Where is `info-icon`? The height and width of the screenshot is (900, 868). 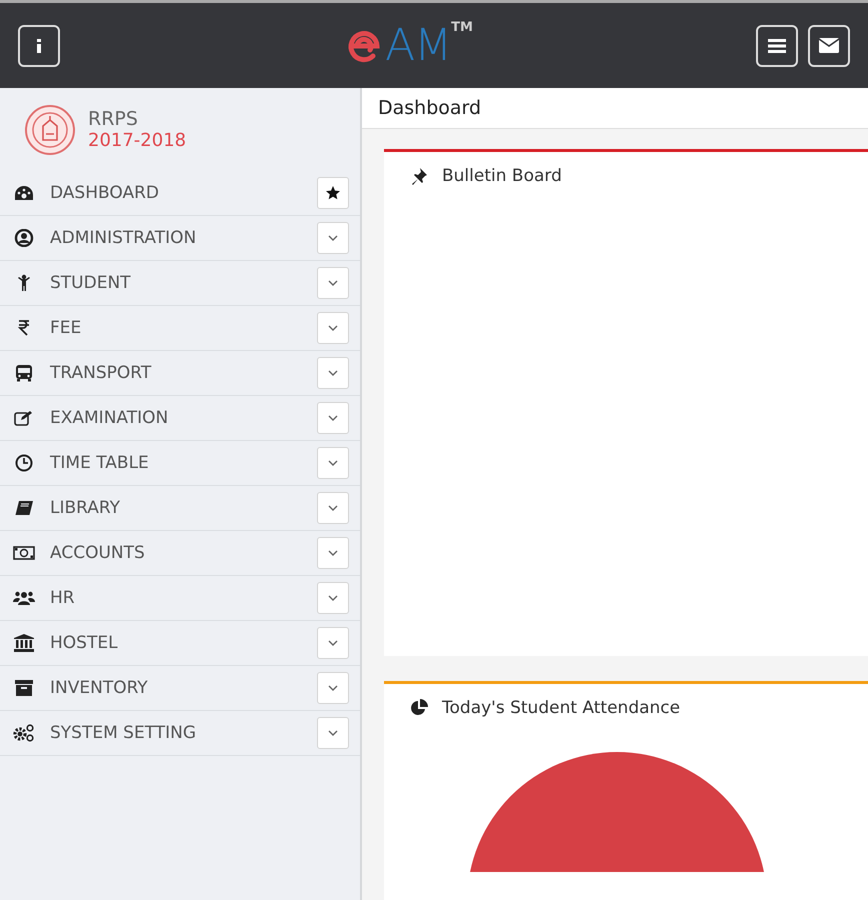 info-icon is located at coordinates (39, 45).